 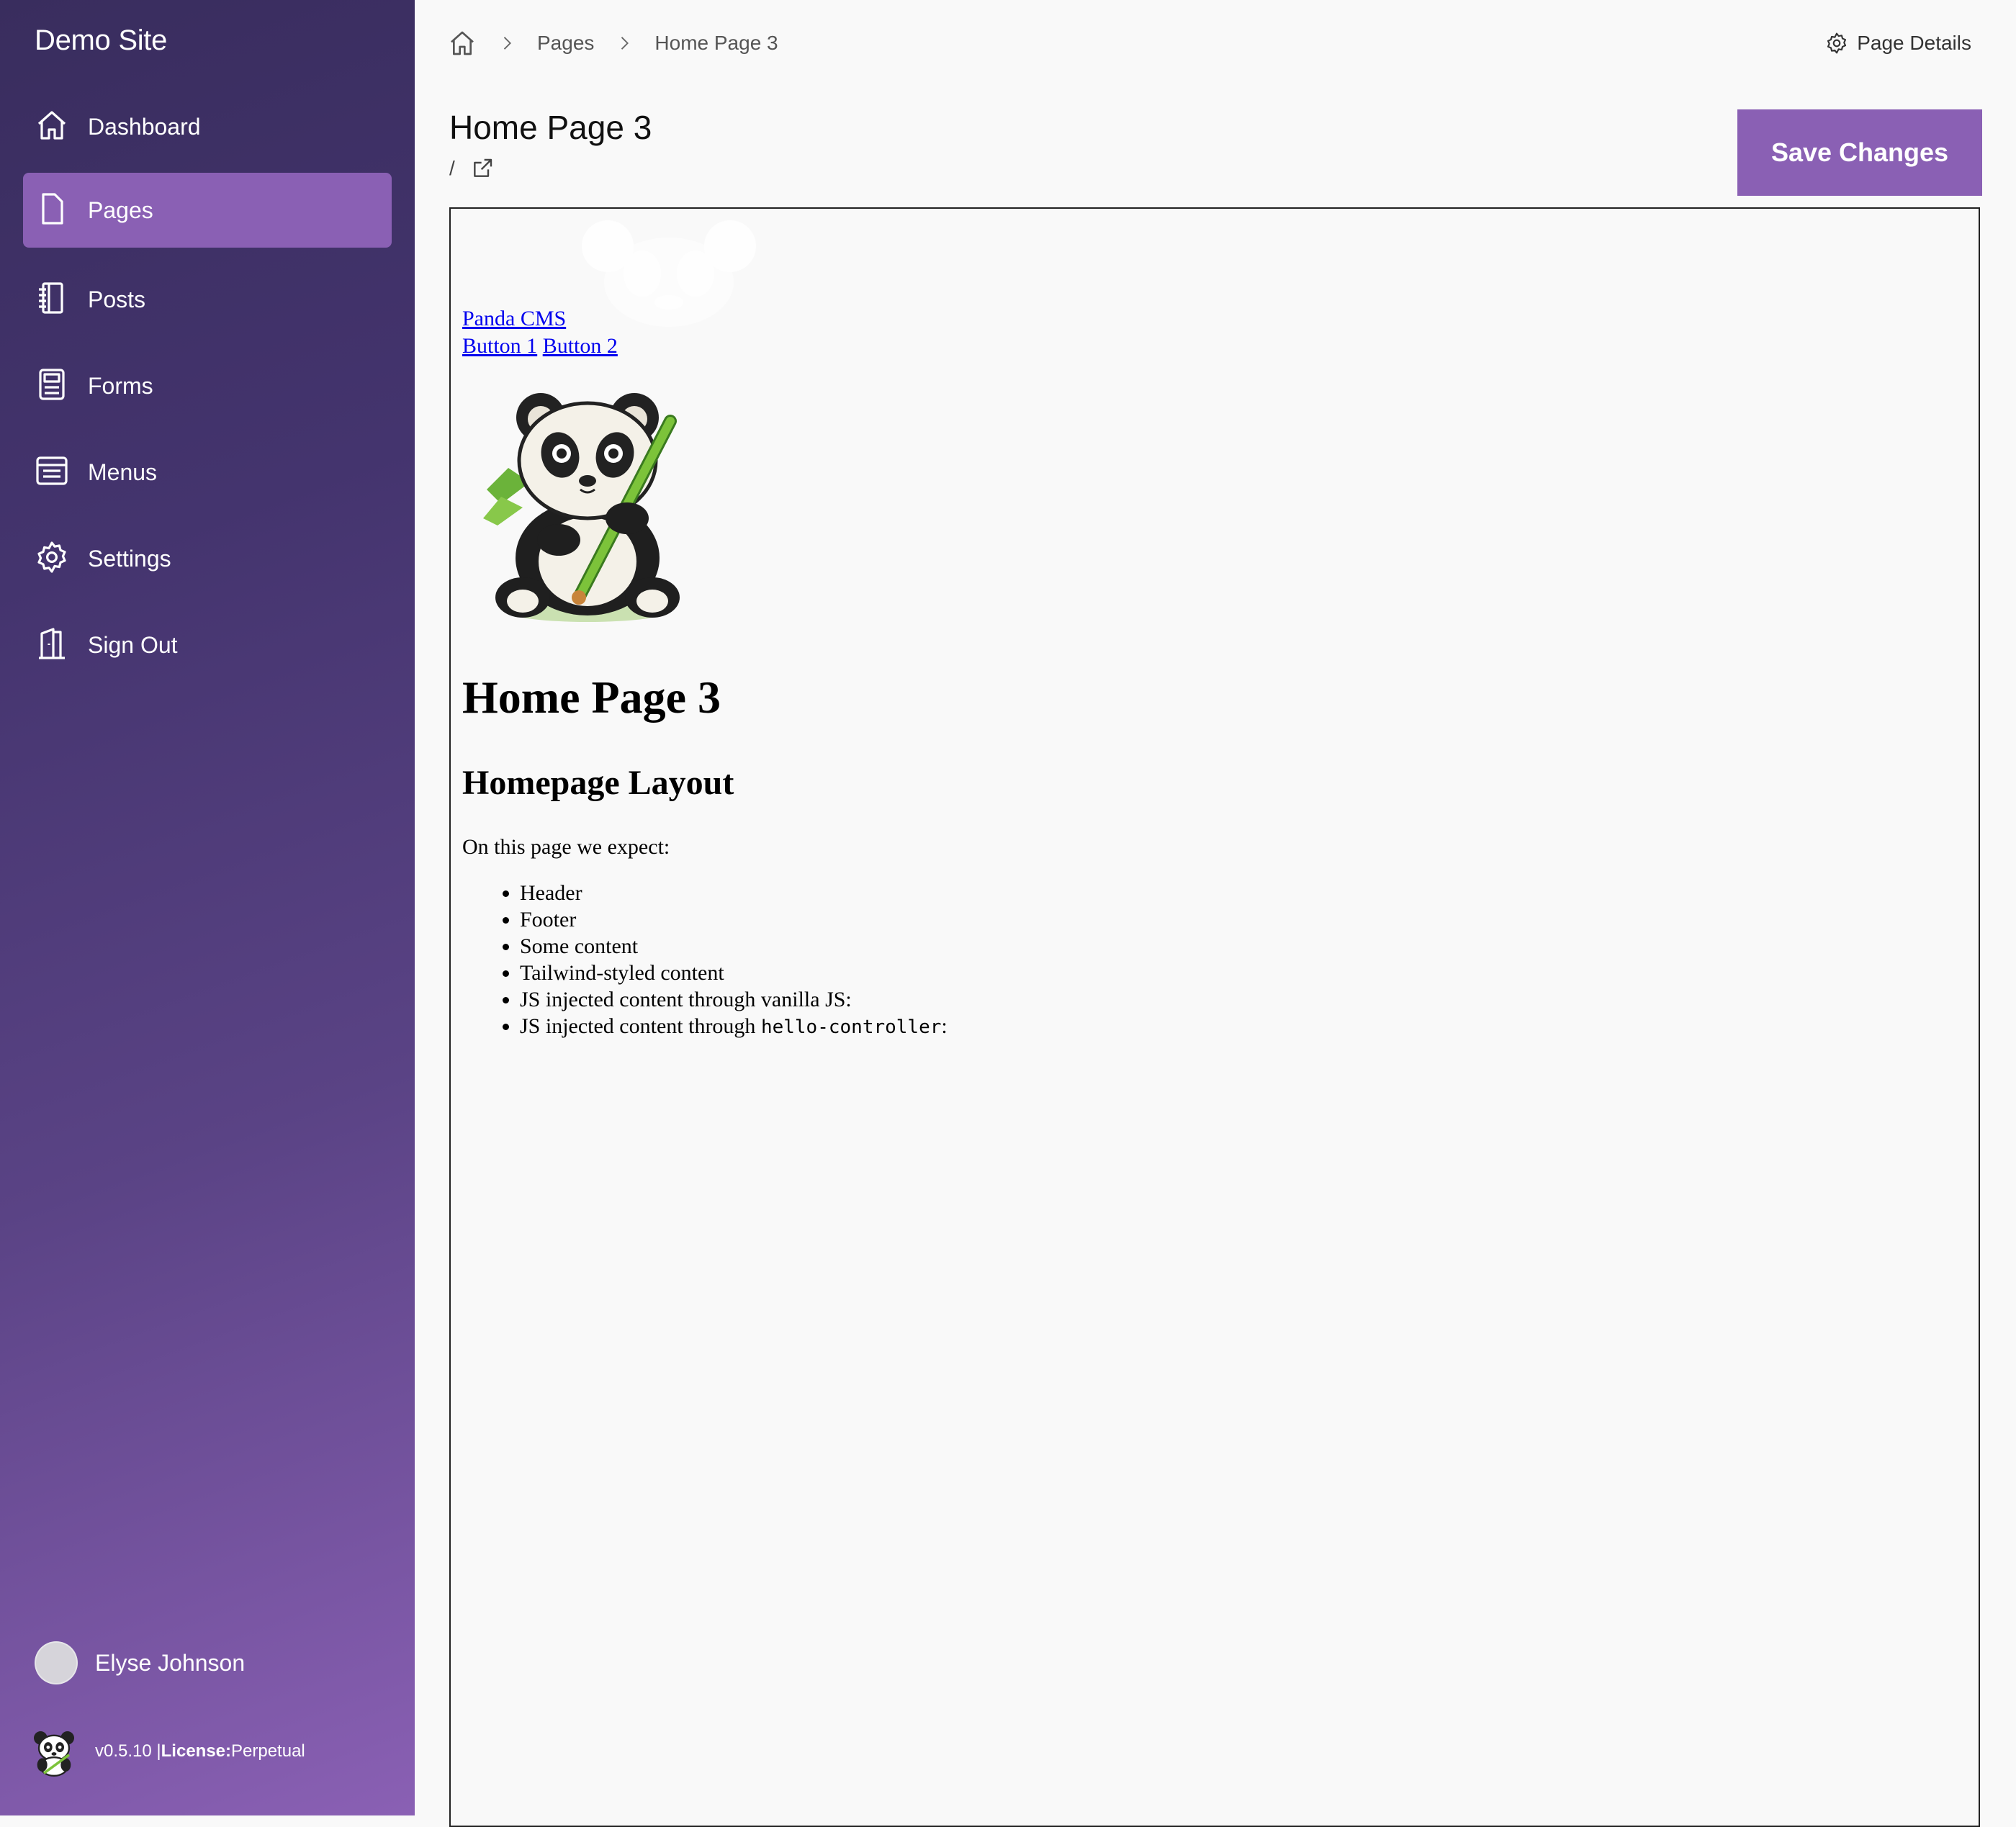 What do you see at coordinates (716, 43) in the screenshot?
I see `breadcrumb-current: Home Page 3` at bounding box center [716, 43].